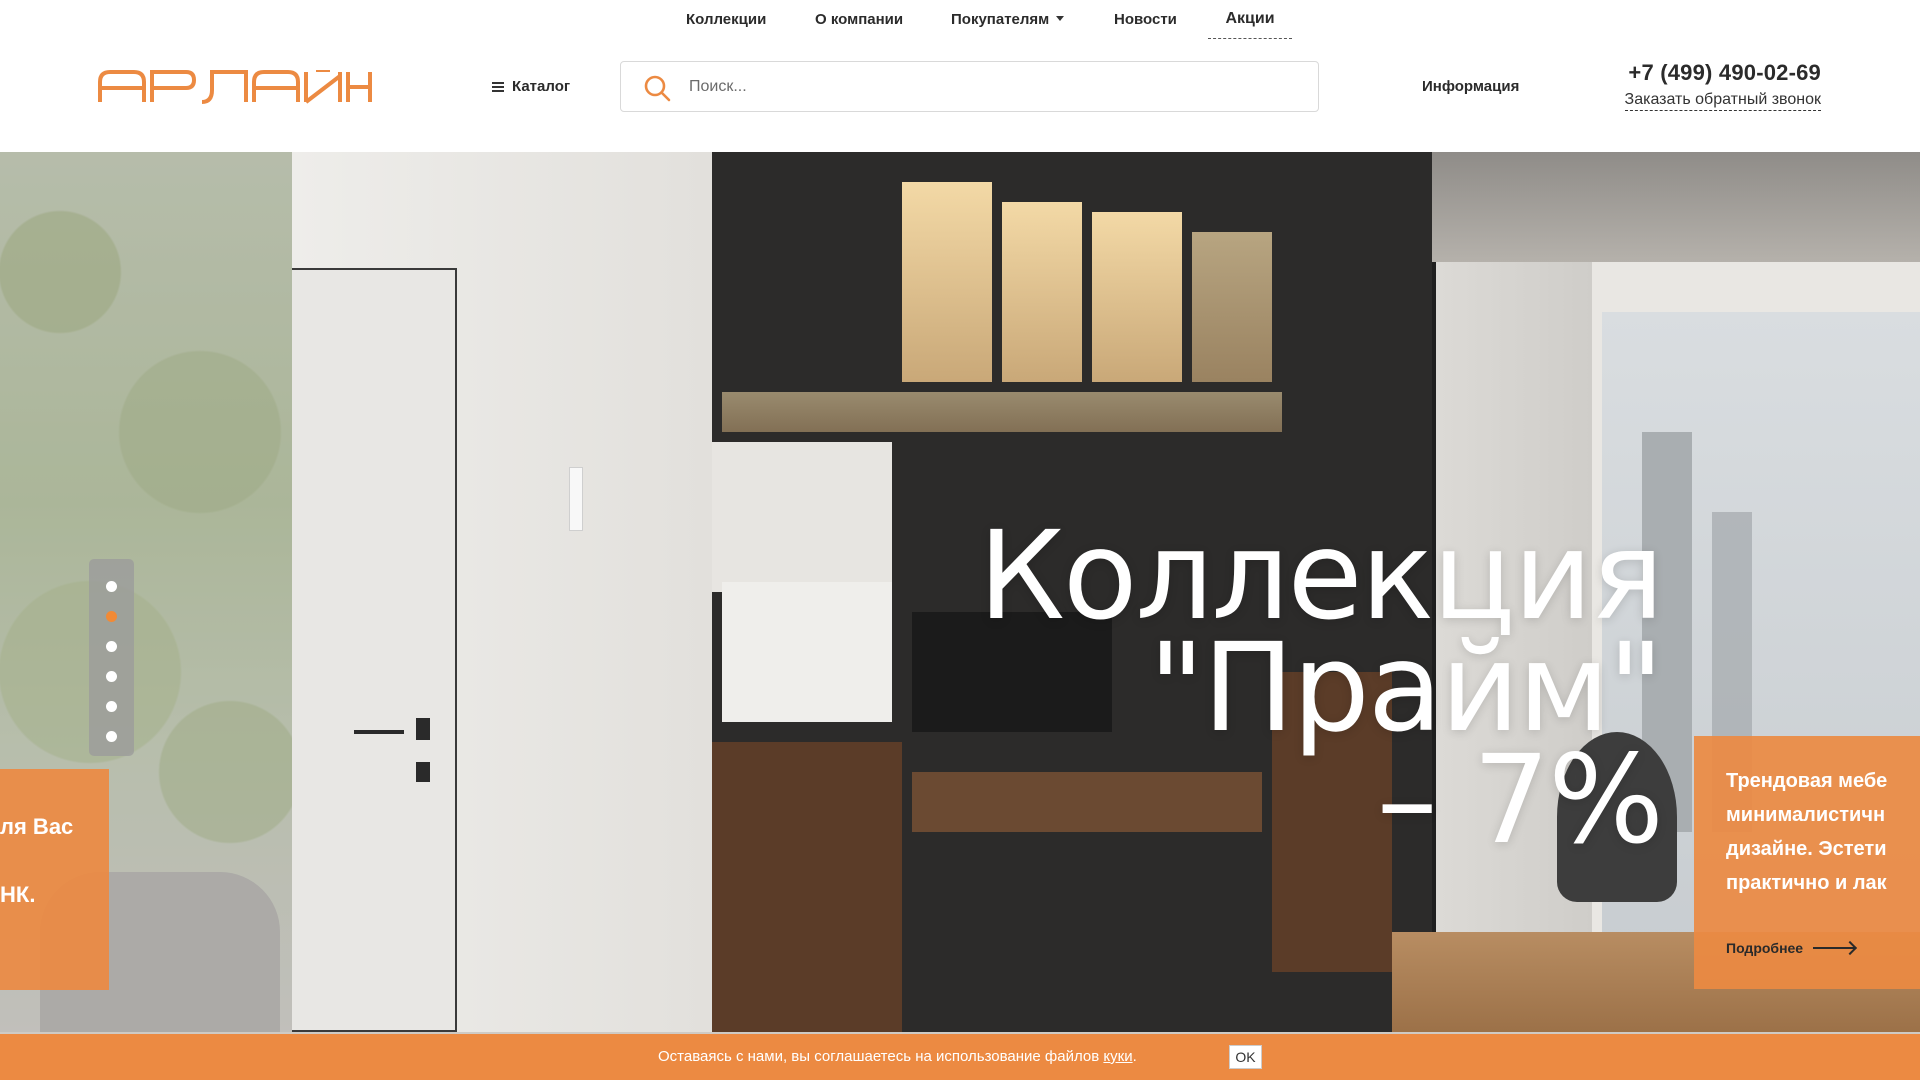  I want to click on caret-down-icon, so click(1060, 18).